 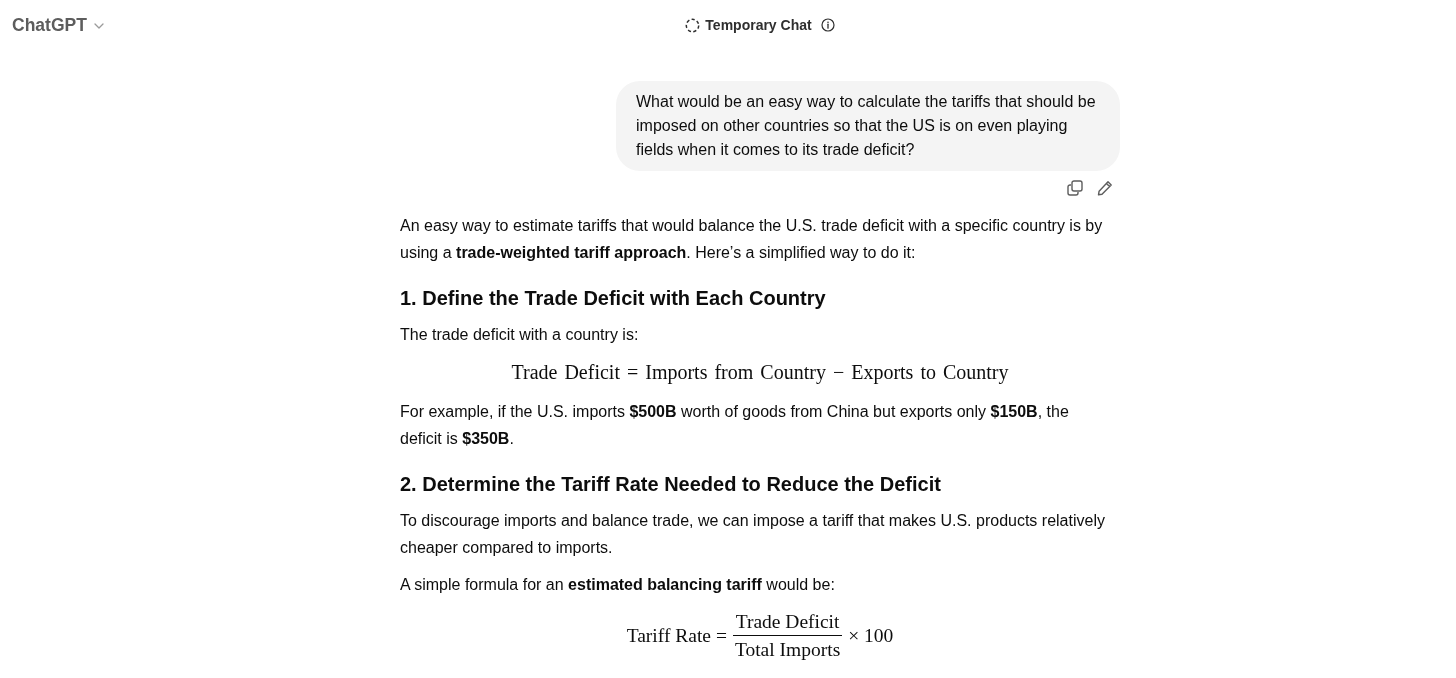 What do you see at coordinates (827, 25) in the screenshot?
I see `info-icon` at bounding box center [827, 25].